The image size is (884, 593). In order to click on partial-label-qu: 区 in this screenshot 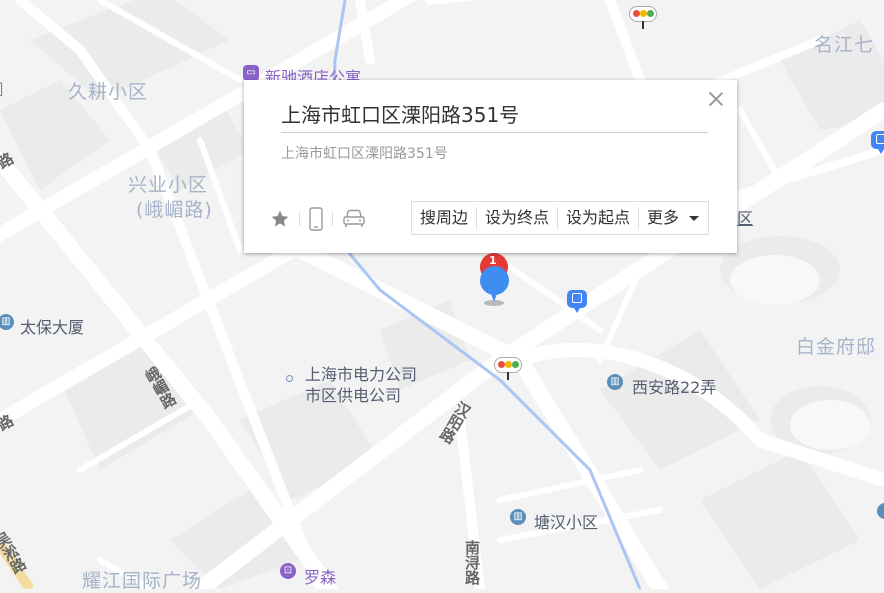, I will do `click(745, 218)`.